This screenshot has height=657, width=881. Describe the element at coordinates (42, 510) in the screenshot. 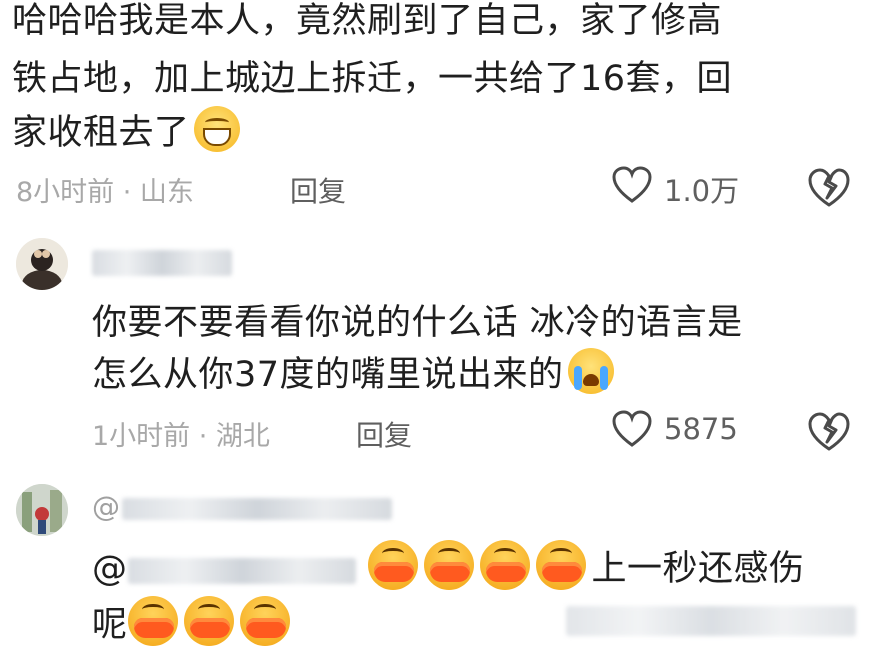

I see `commenter3-avatar` at that location.